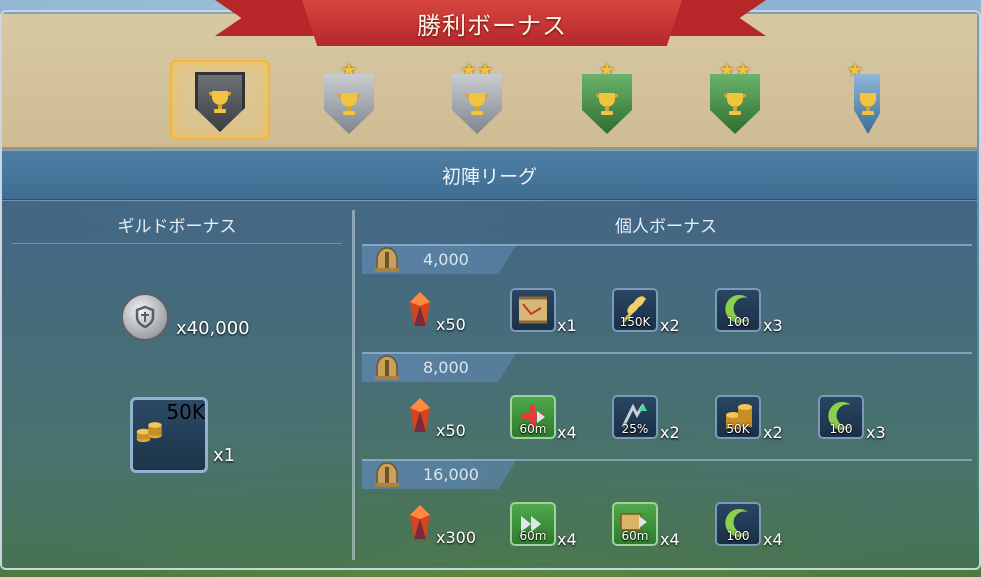 Image resolution: width=981 pixels, height=577 pixels. I want to click on guild-title-rule, so click(177, 243).